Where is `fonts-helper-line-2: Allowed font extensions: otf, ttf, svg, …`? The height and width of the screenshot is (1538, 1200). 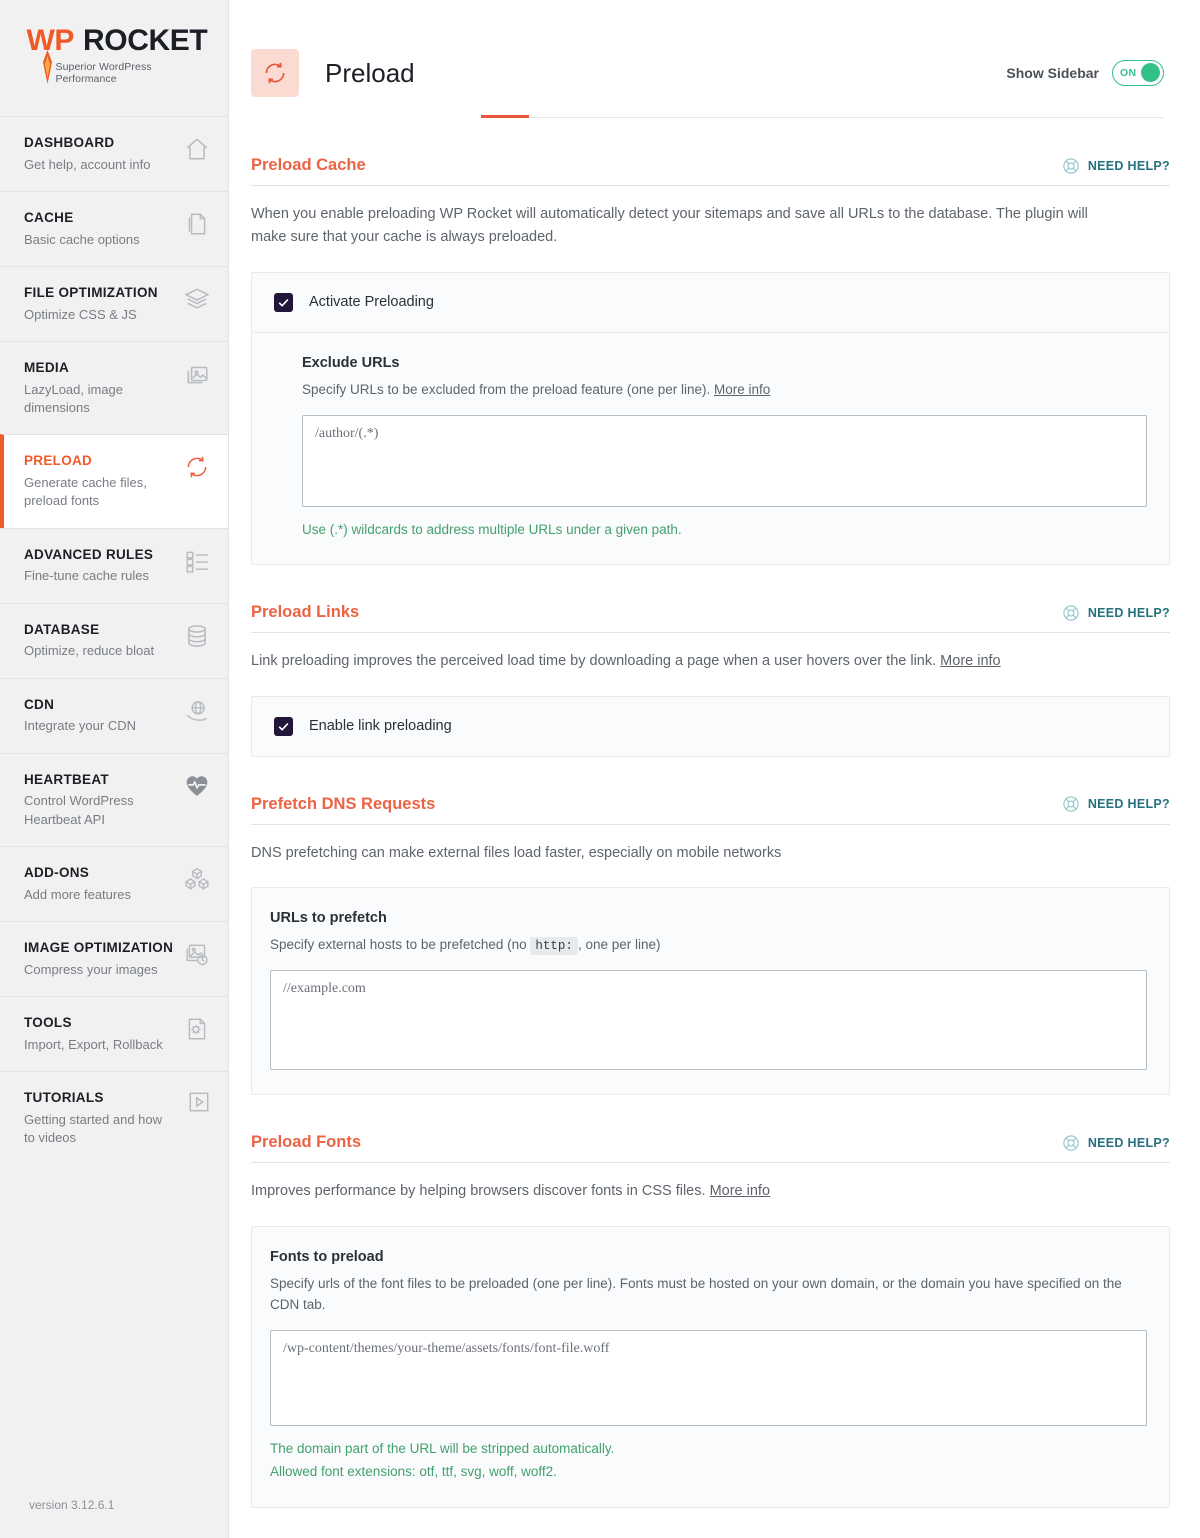 fonts-helper-line-2: Allowed font extensions: otf, ttf, svg, … is located at coordinates (413, 1472).